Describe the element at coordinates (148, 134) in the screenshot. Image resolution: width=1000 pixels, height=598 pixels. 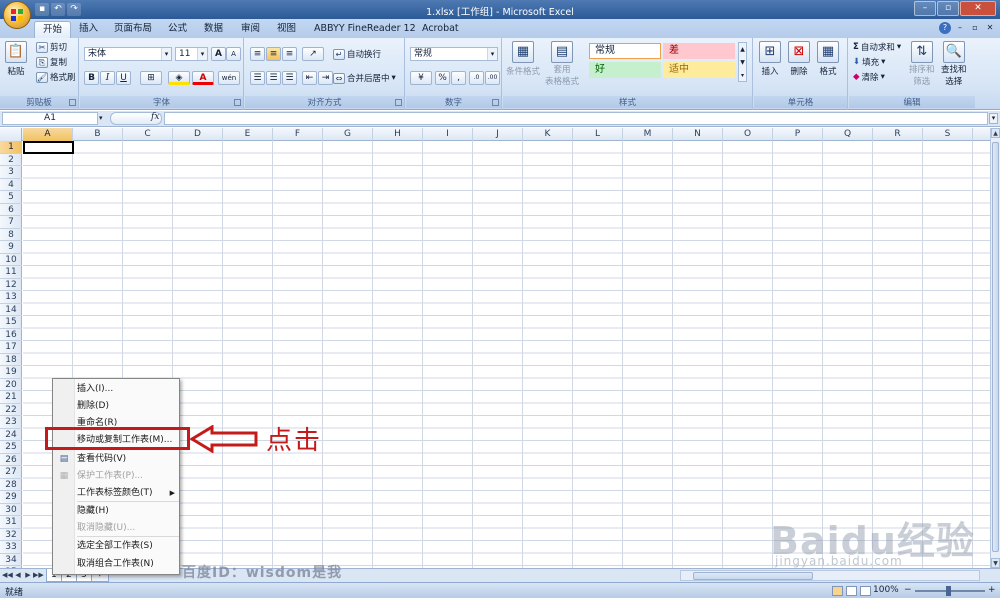
I see `column-header-c: C` at that location.